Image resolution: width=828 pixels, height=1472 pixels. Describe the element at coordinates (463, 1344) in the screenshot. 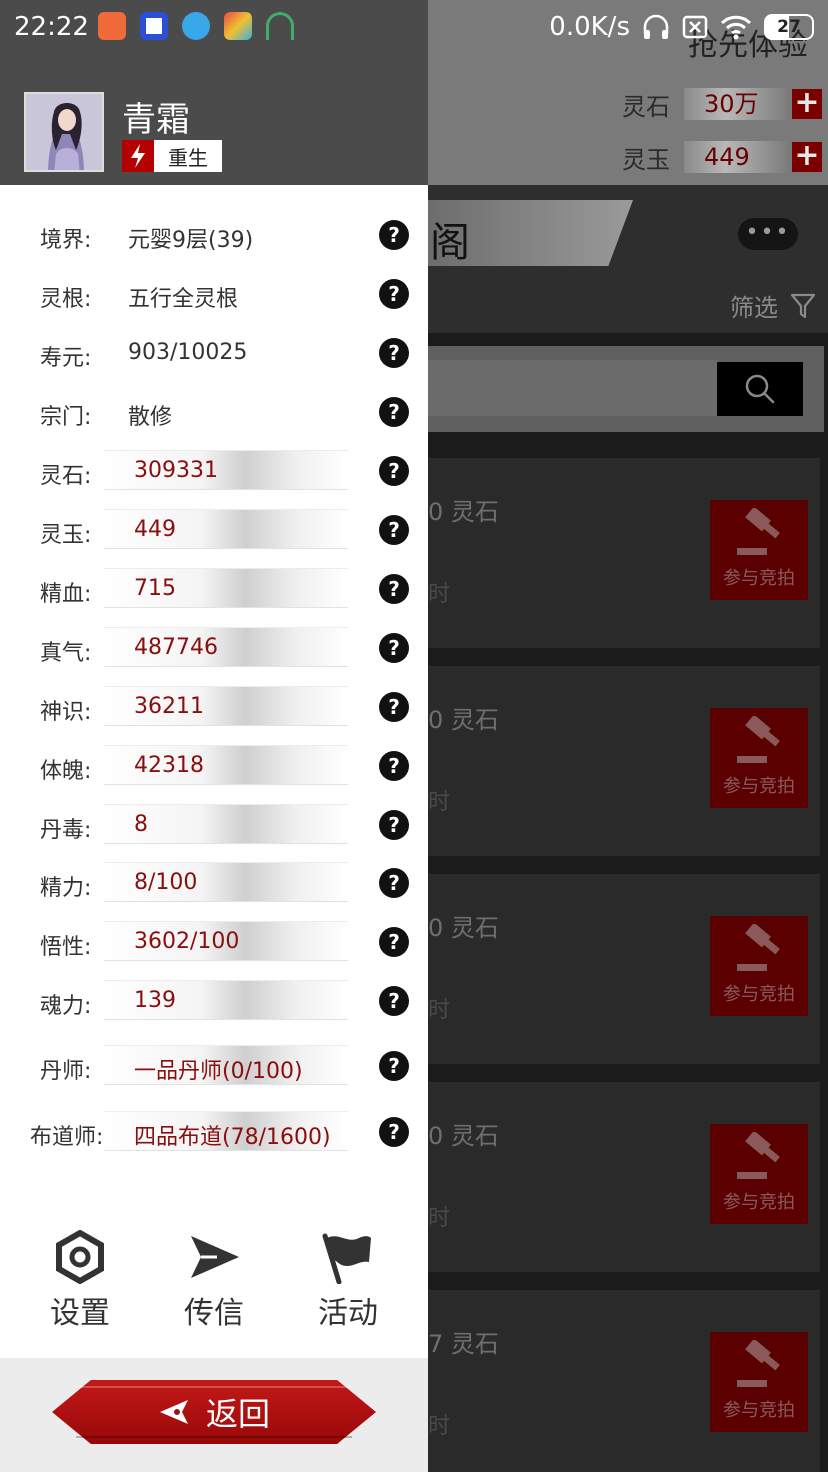

I see `card-price: 7 灵石` at that location.